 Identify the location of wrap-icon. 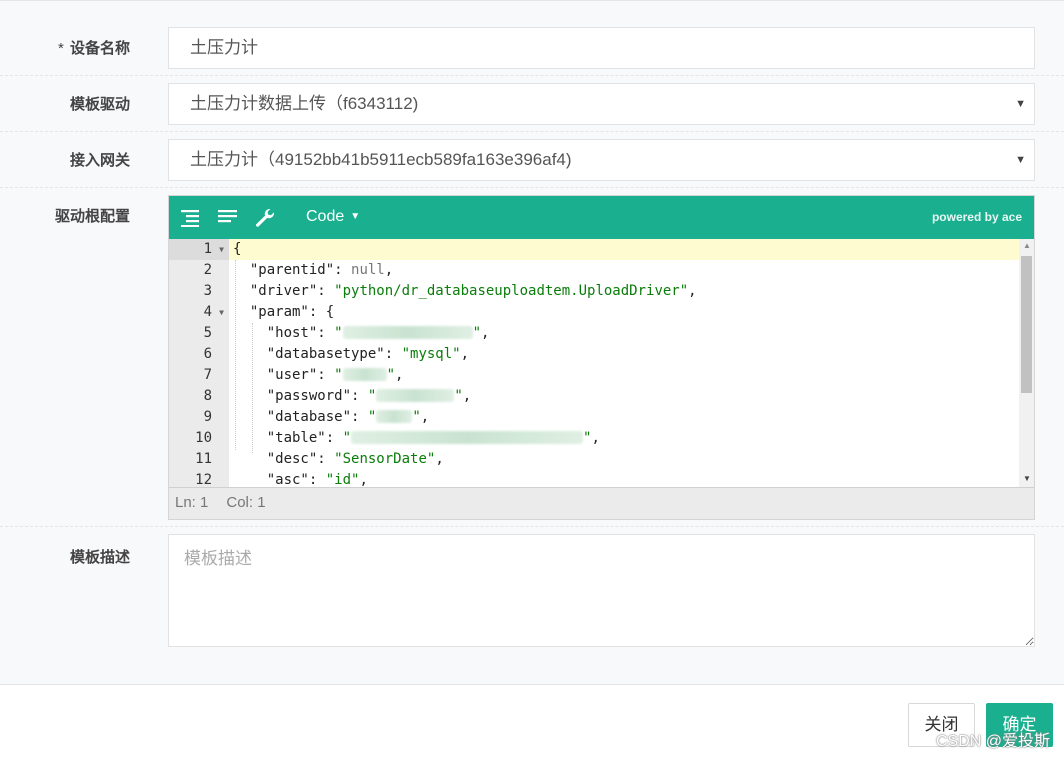
(227, 217).